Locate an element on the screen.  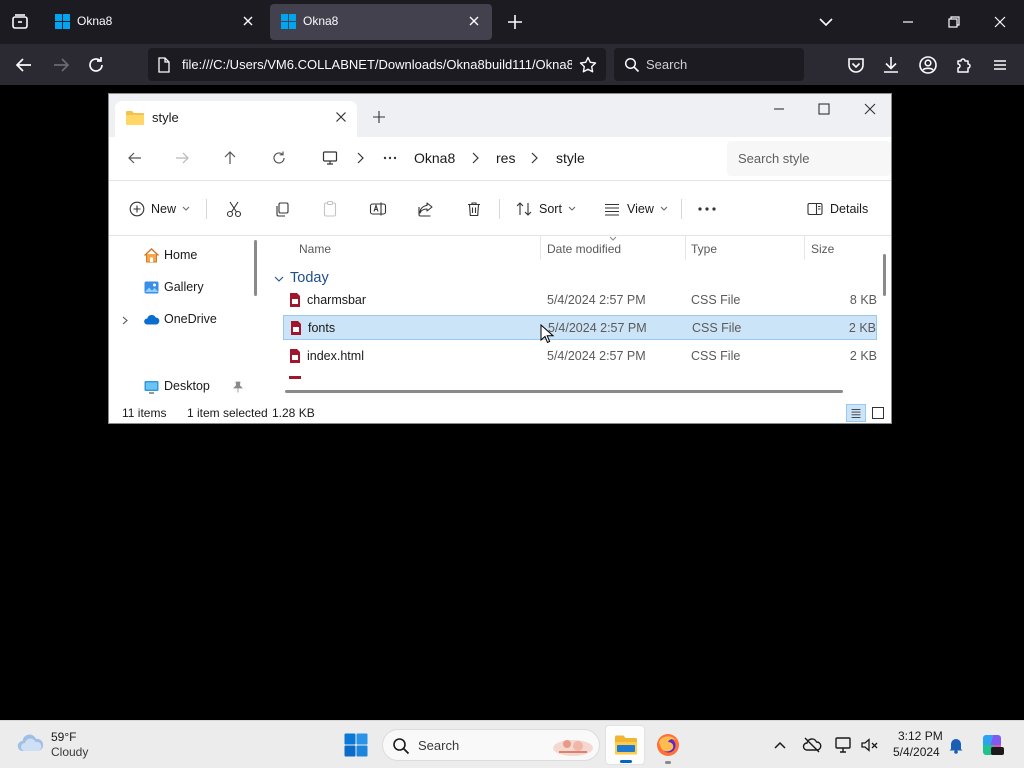
volume-muted-icon is located at coordinates (869, 745).